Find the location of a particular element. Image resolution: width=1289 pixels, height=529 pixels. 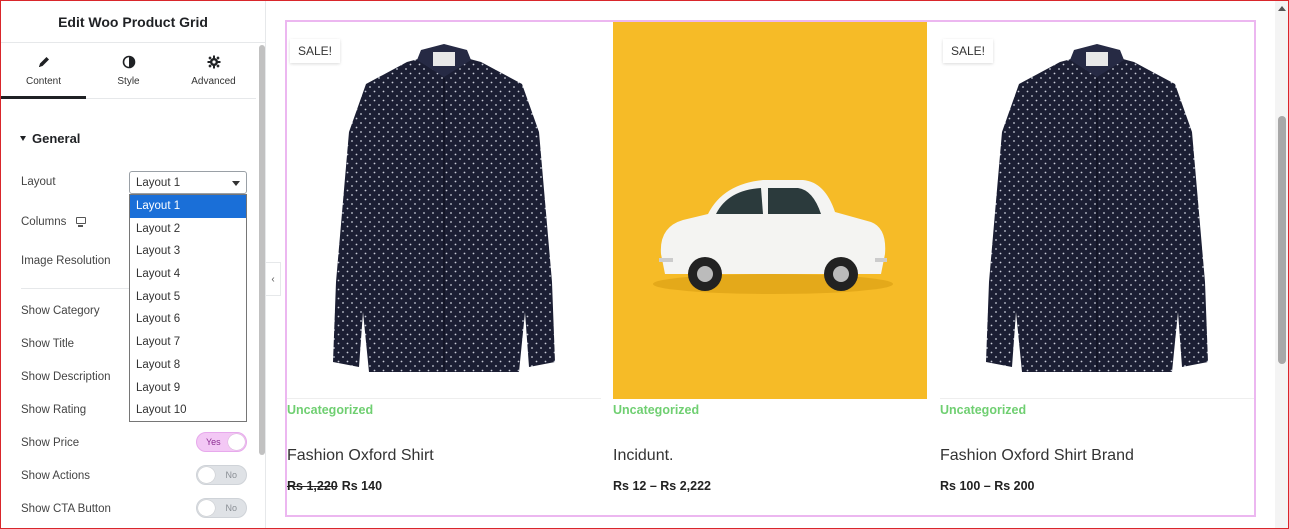

pencil-icon is located at coordinates (44, 63).